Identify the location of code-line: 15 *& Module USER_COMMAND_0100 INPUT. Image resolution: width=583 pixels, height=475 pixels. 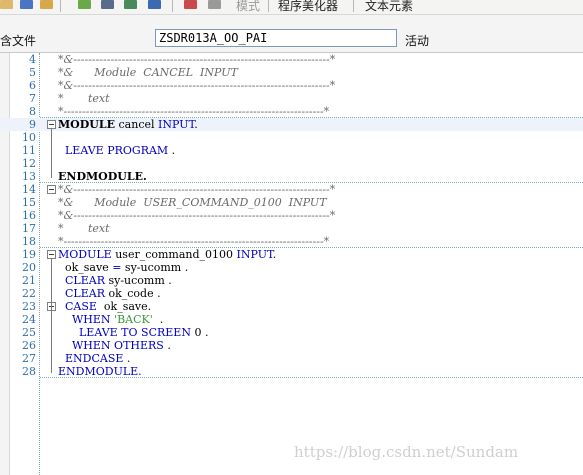
(291, 202).